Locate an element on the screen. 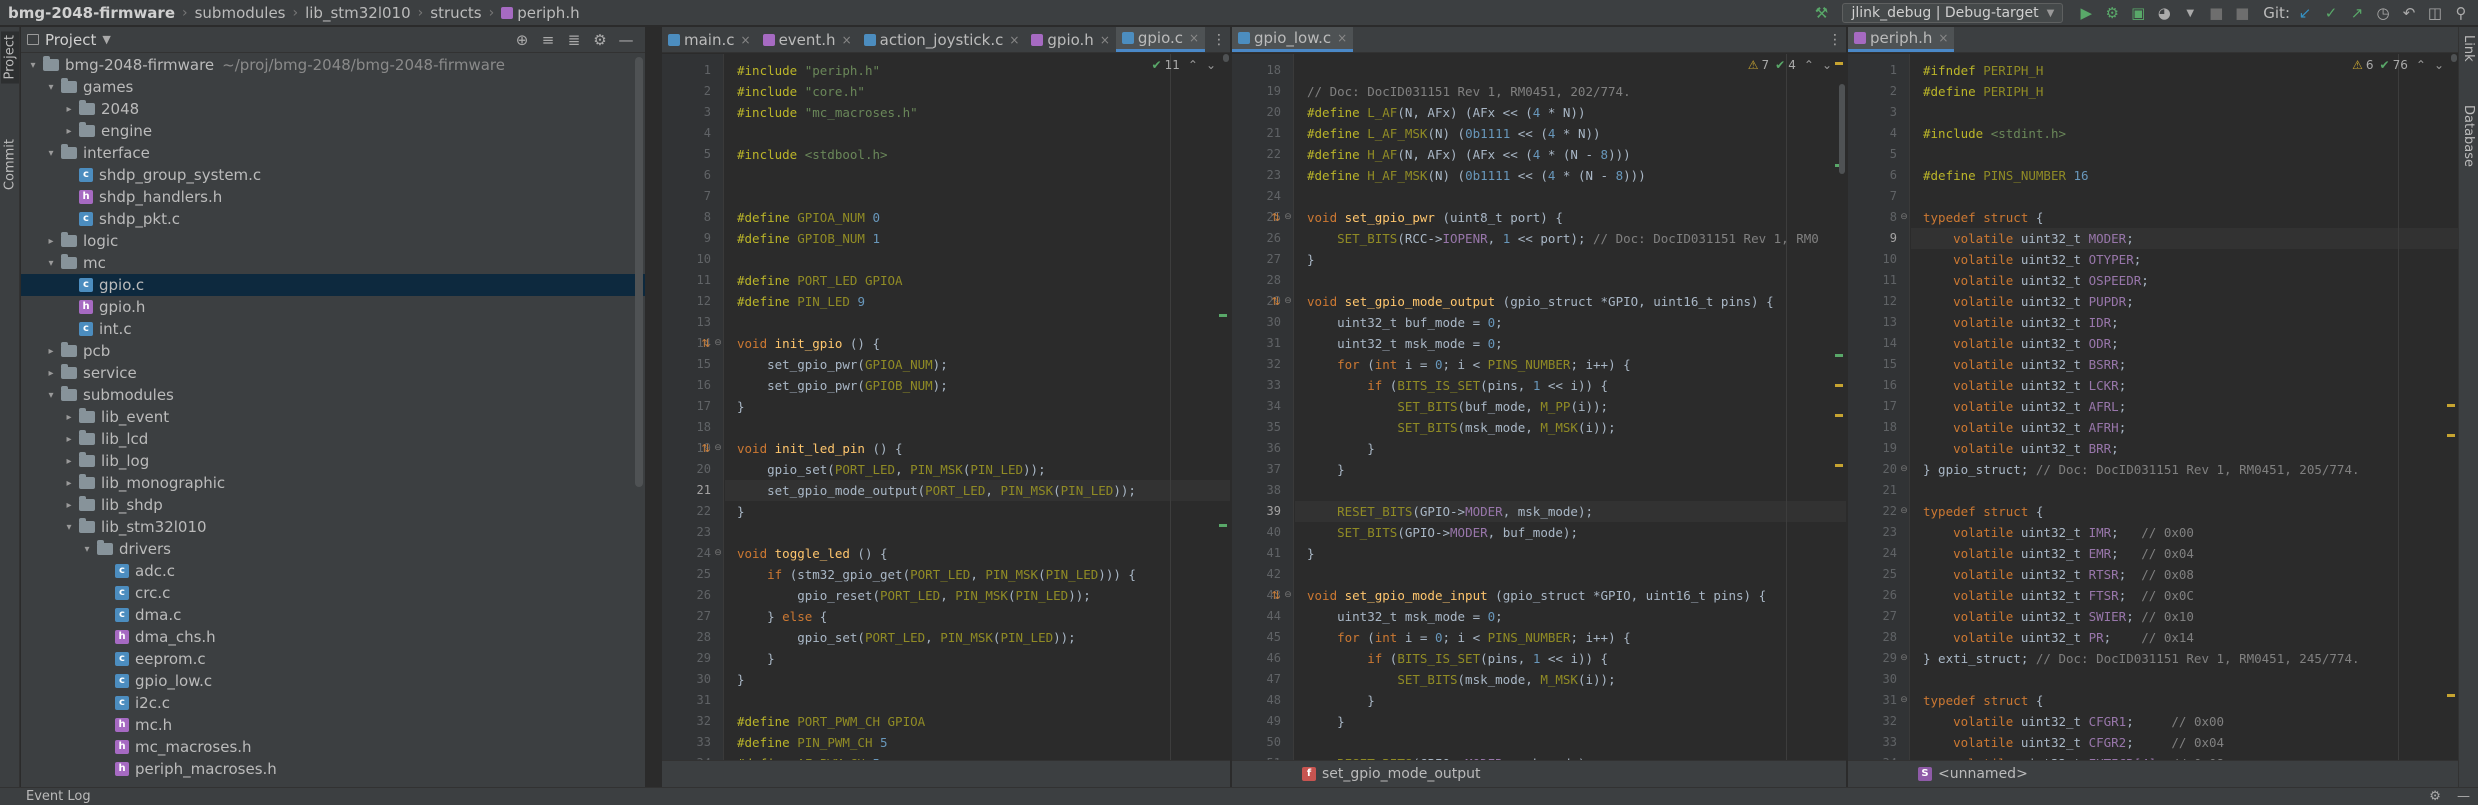  locate-file-icon: ⊕ is located at coordinates (522, 40).